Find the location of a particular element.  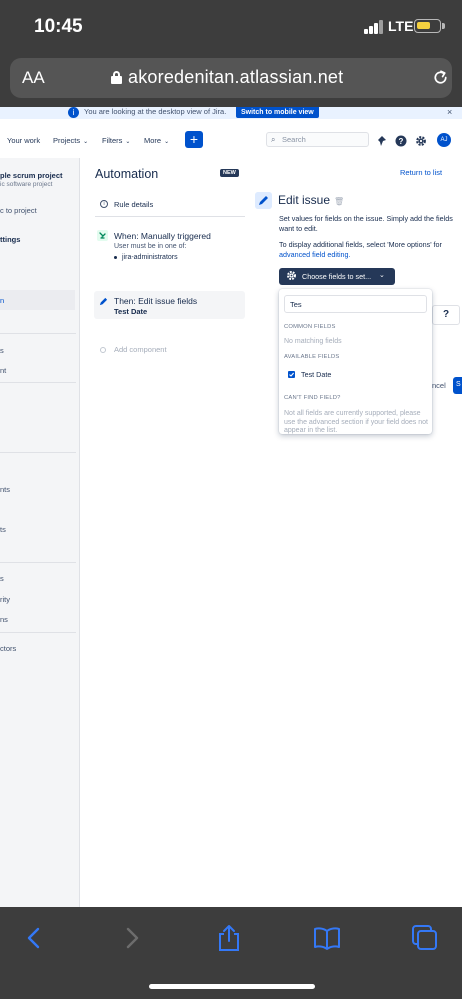

address-bar: AA akoredenitan.atlassian.net is located at coordinates (231, 78).